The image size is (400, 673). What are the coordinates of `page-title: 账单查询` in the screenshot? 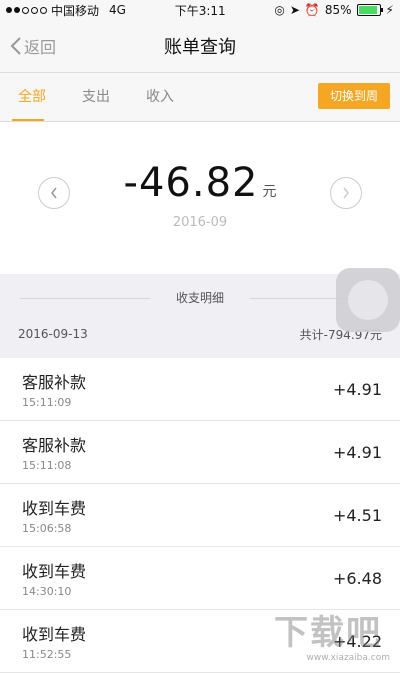 It's located at (200, 47).